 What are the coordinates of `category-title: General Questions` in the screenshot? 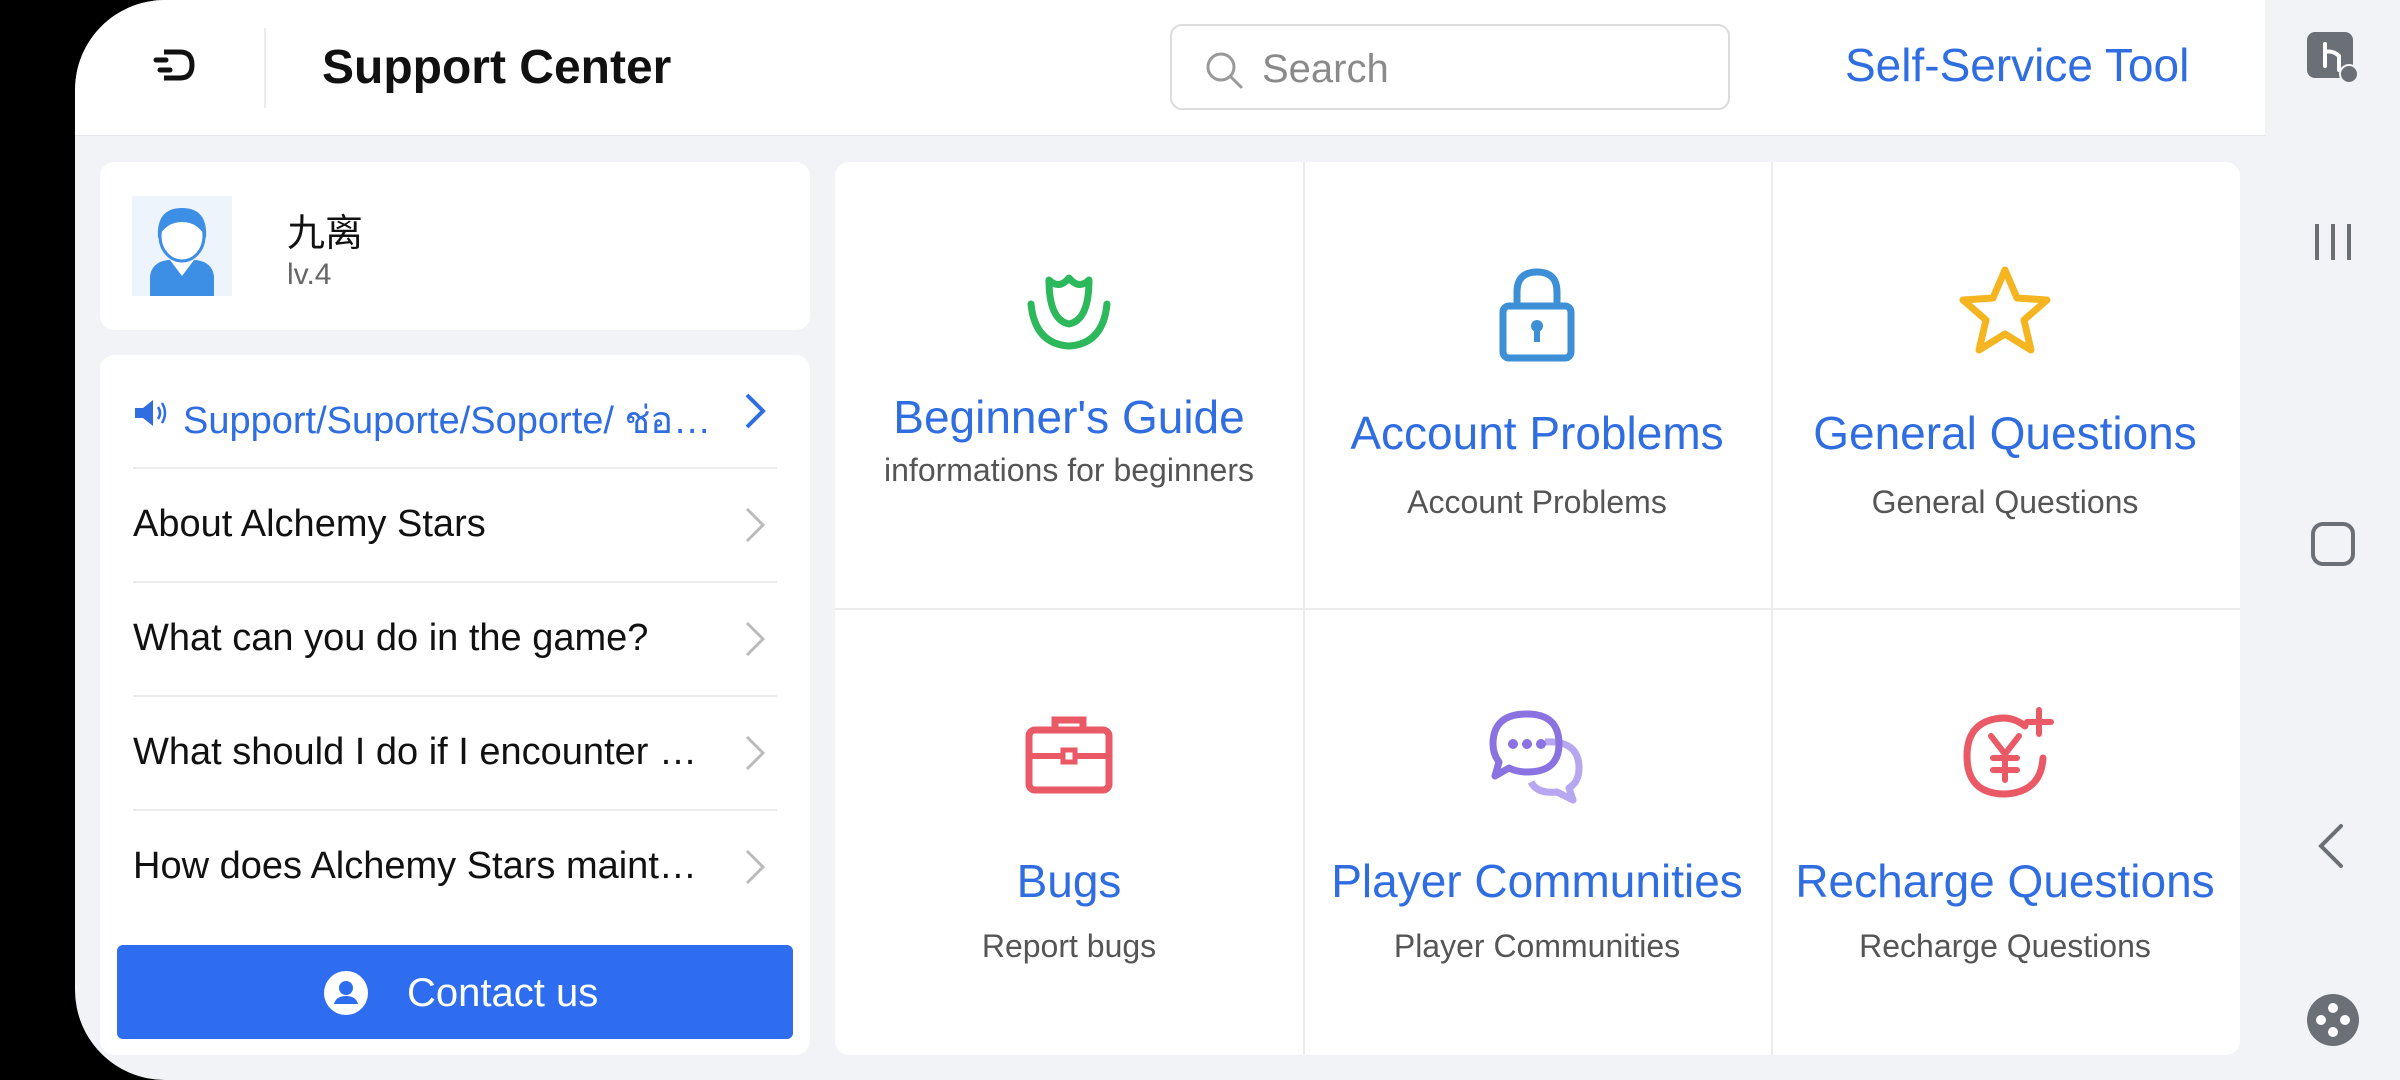 It's located at (2005, 433).